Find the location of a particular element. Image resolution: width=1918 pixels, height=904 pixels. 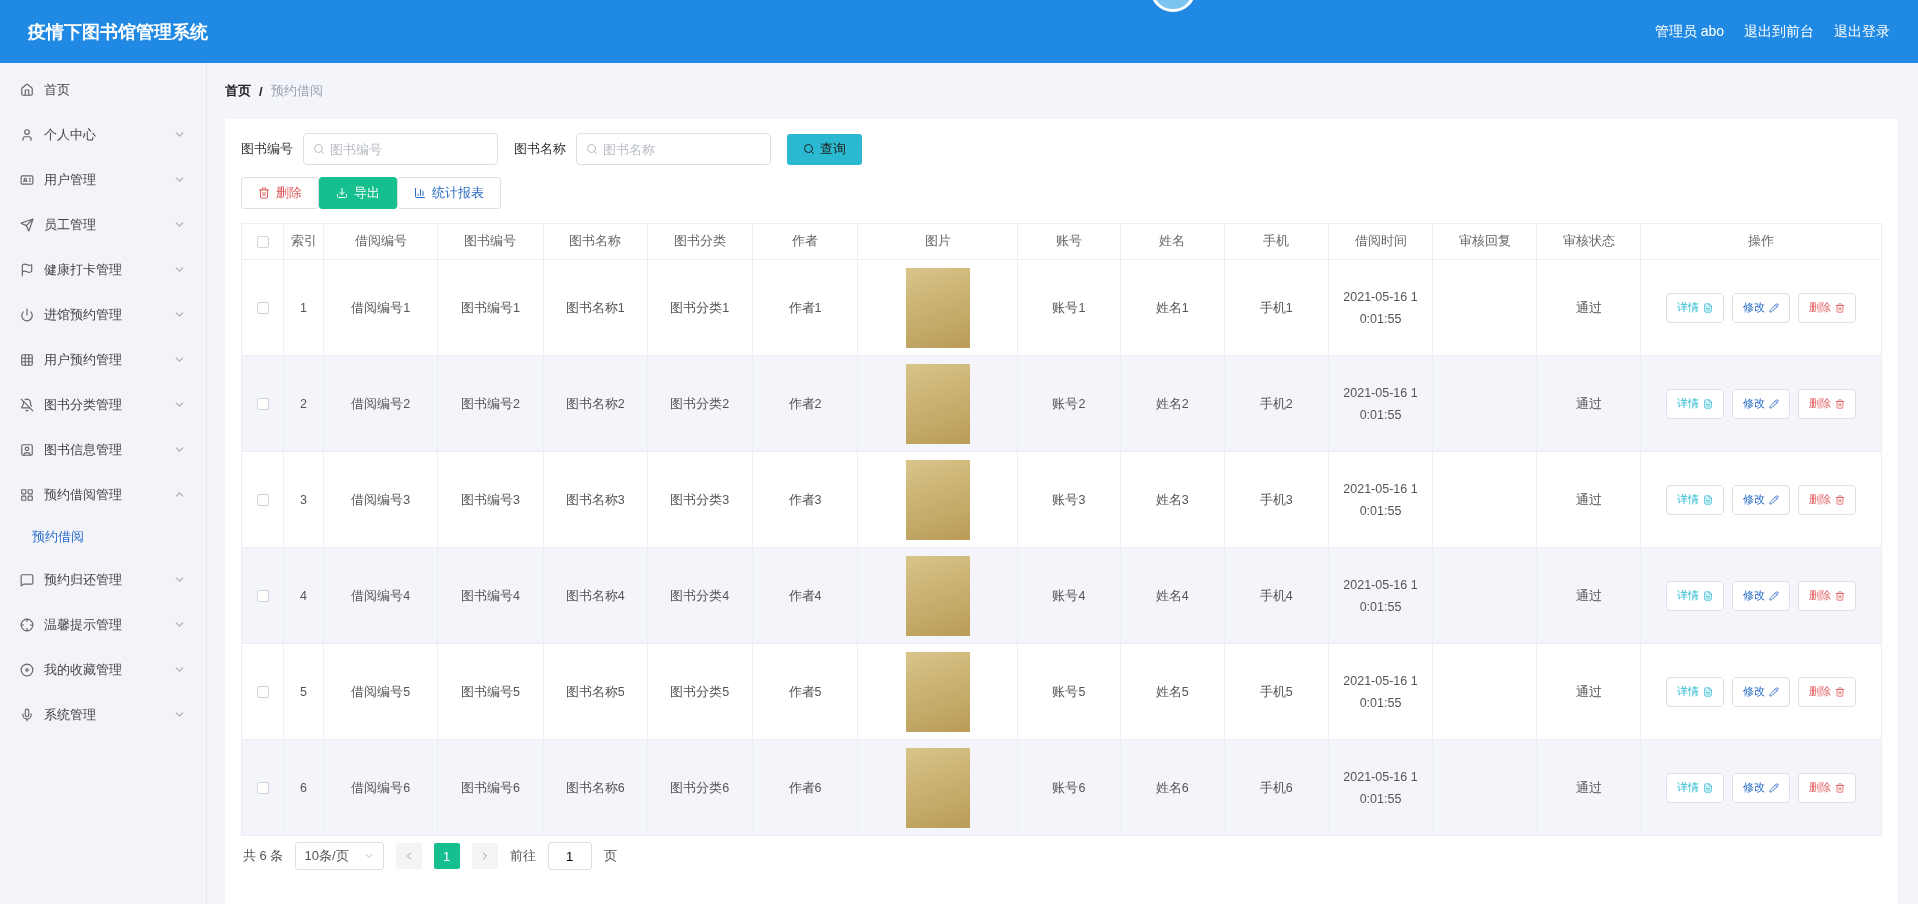

sidebar-subitem: 预约借阅 is located at coordinates (103, 537).